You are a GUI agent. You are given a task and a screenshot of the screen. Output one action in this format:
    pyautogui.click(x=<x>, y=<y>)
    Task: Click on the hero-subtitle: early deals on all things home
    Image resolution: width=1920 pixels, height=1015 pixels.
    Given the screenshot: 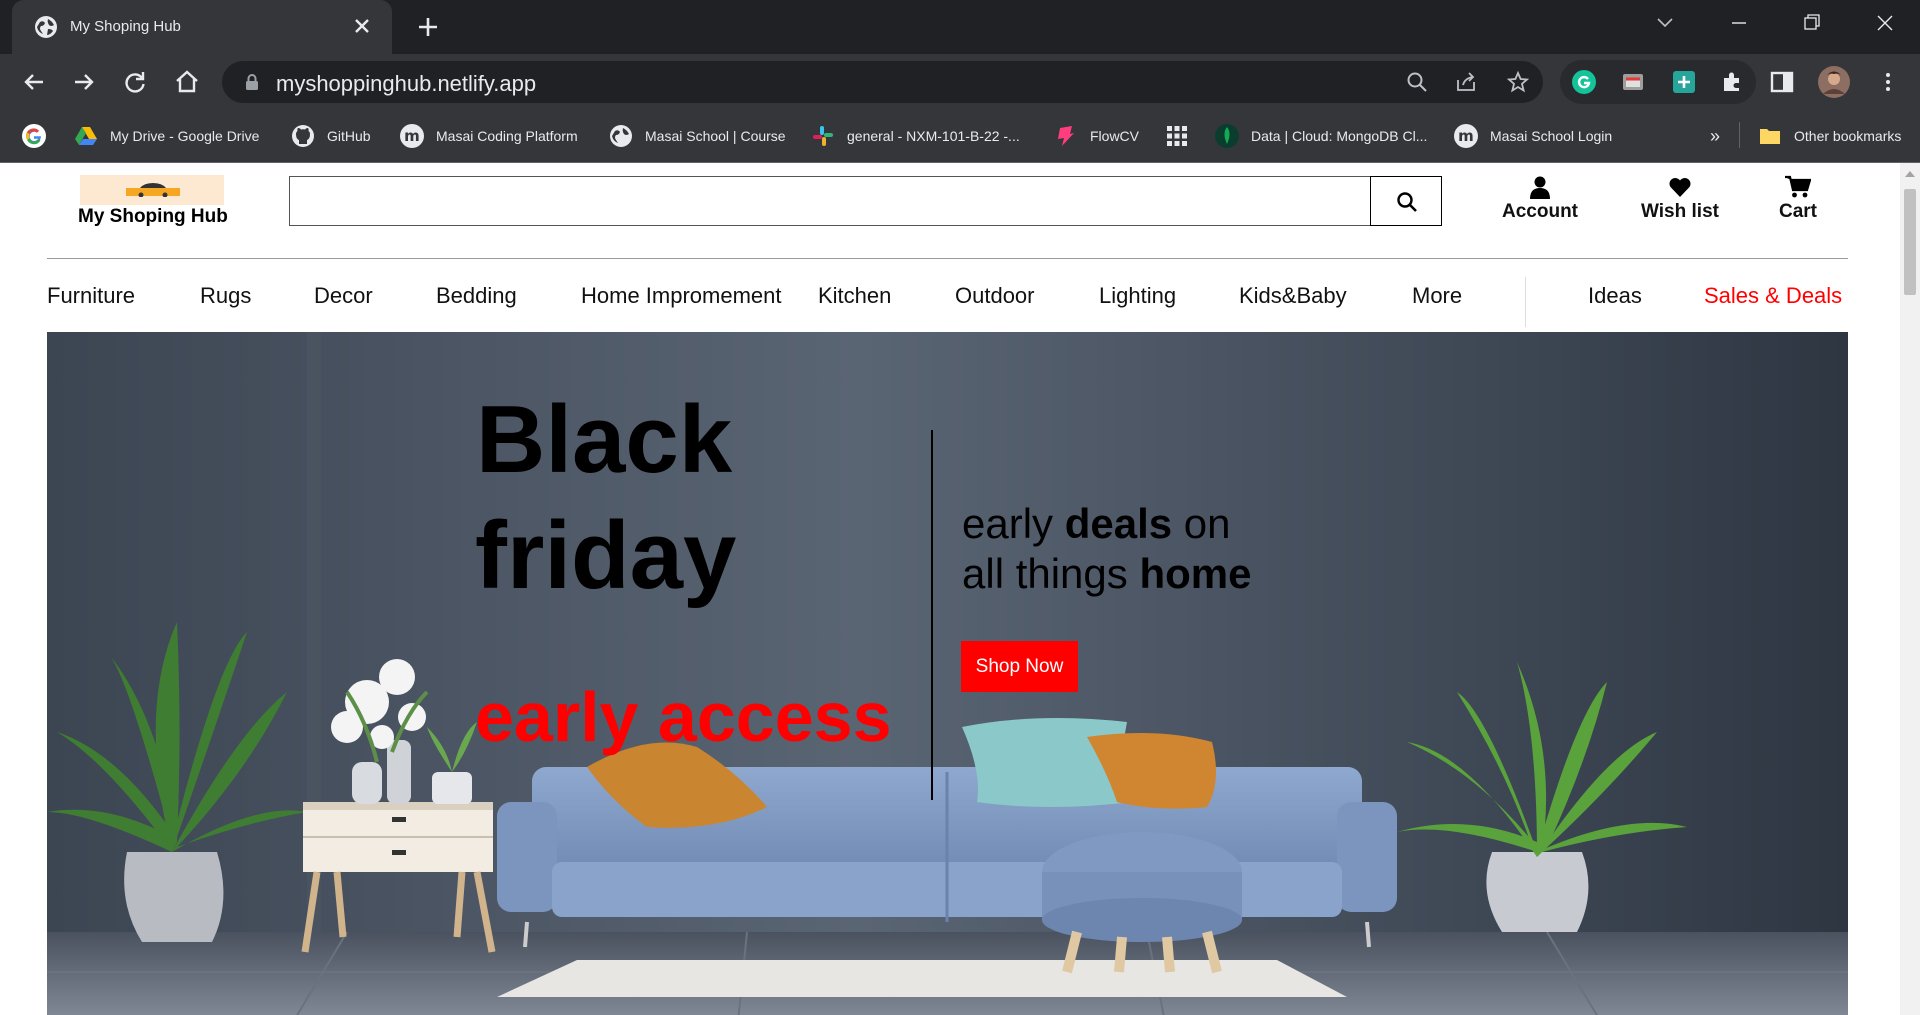 What is the action you would take?
    pyautogui.click(x=1106, y=549)
    